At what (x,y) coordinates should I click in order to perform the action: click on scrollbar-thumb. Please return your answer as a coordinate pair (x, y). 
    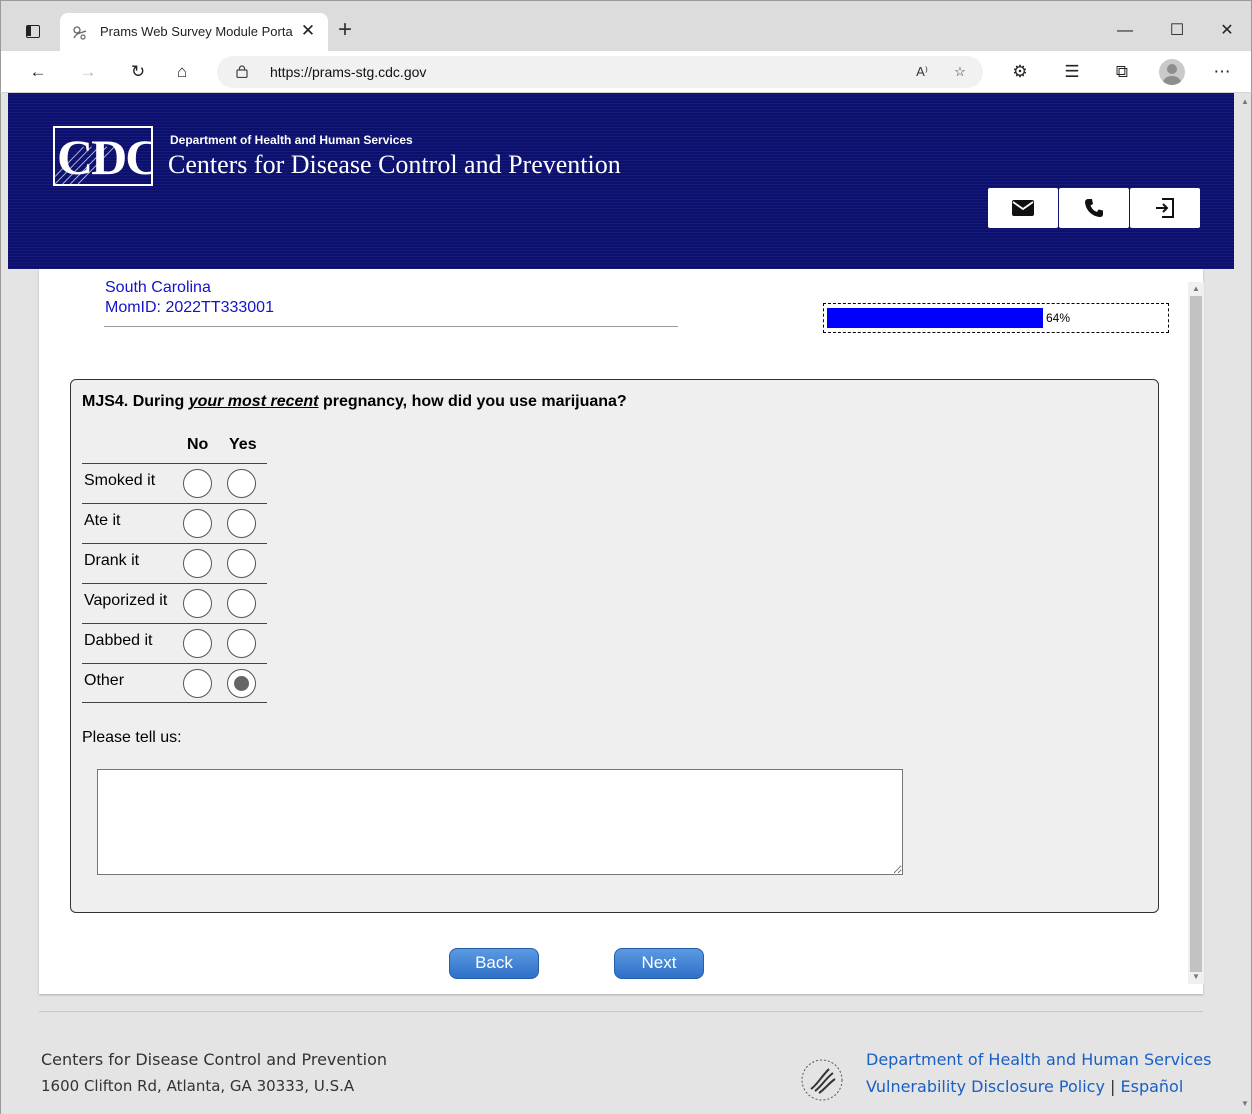
    Looking at the image, I should click on (1196, 634).